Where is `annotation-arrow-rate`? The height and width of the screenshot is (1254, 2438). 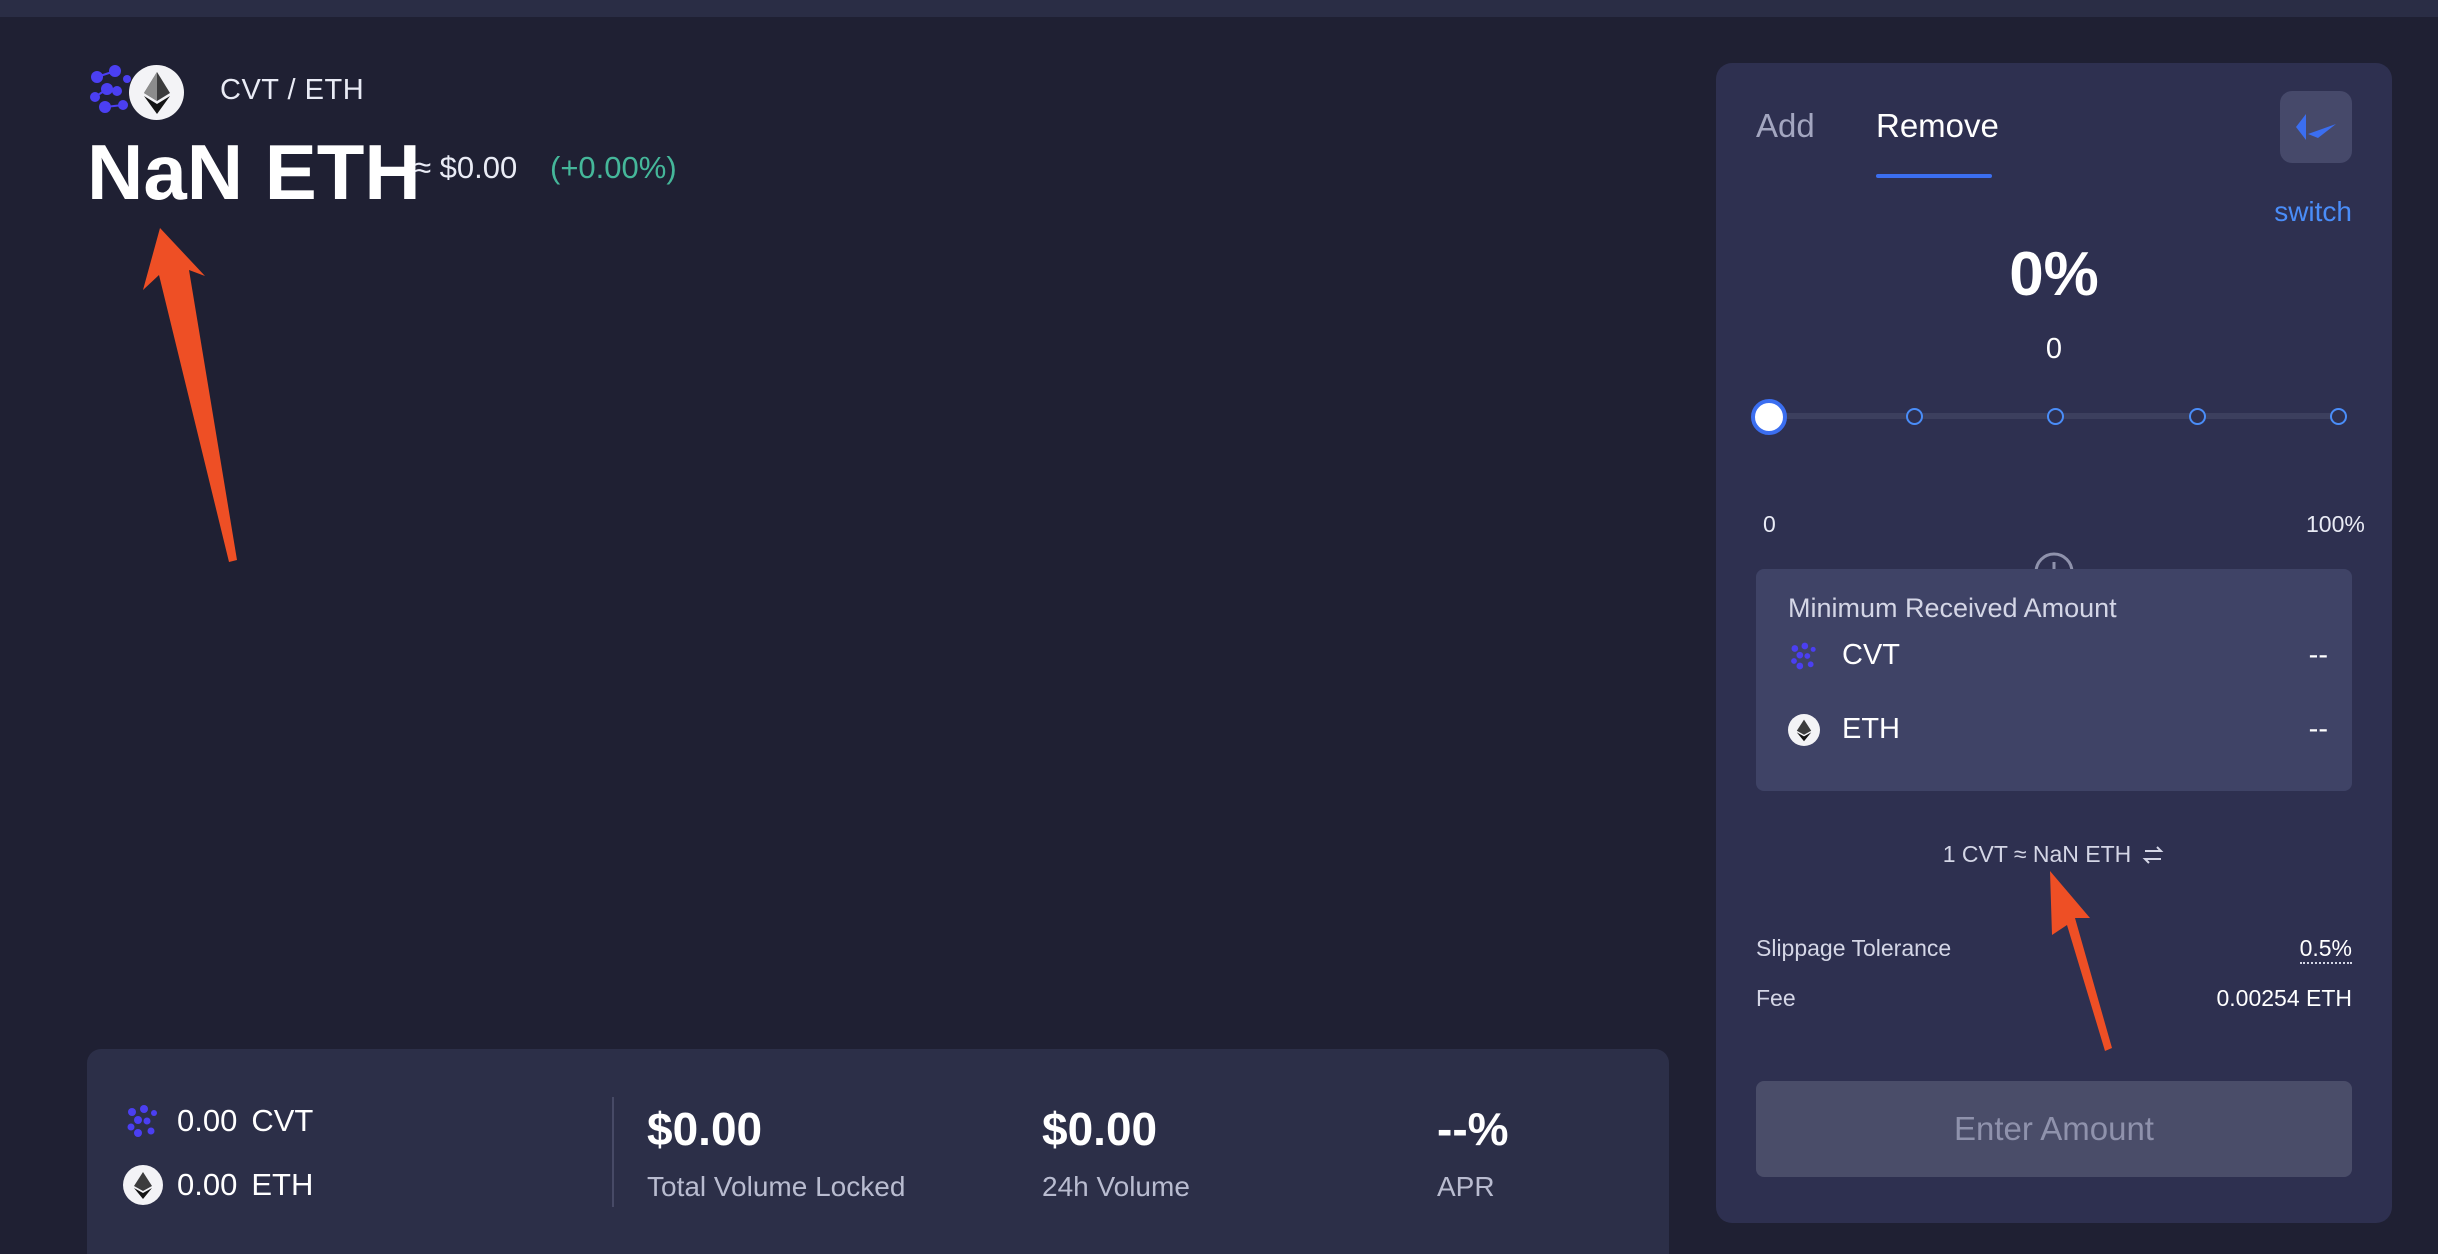
annotation-arrow-rate is located at coordinates (2081, 961).